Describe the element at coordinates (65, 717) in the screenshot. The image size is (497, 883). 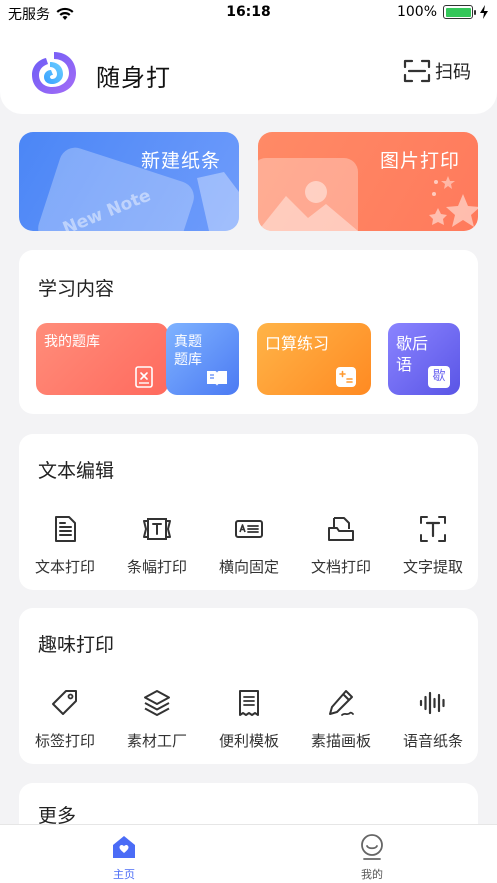
I see `label-print-tool: 标签打印` at that location.